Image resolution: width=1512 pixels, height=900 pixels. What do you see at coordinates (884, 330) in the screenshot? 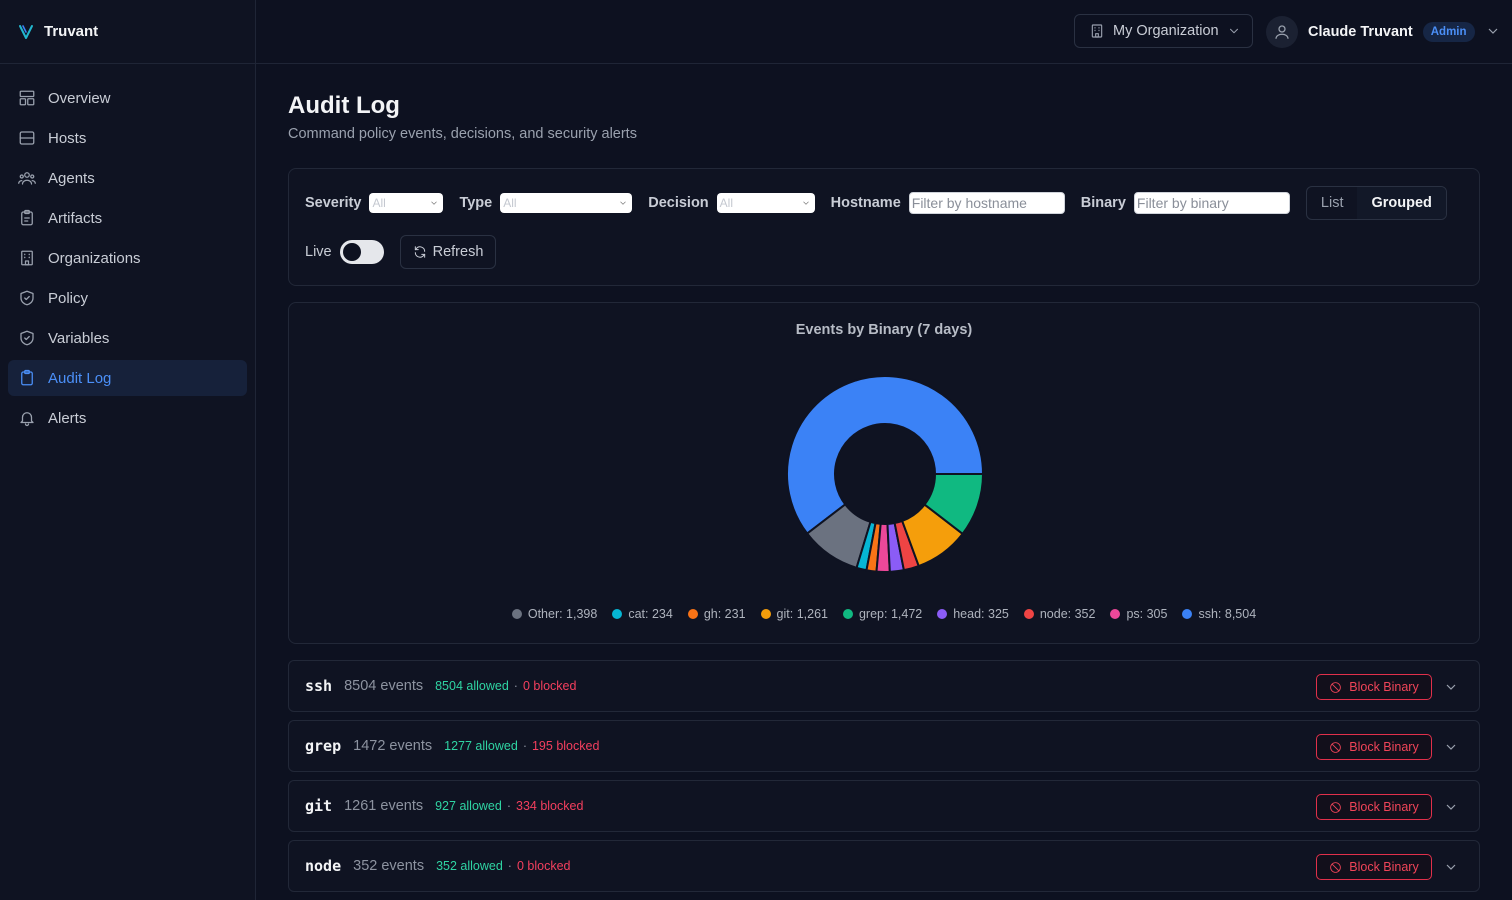
I see `chart-title: Events by Binary (7 days)` at bounding box center [884, 330].